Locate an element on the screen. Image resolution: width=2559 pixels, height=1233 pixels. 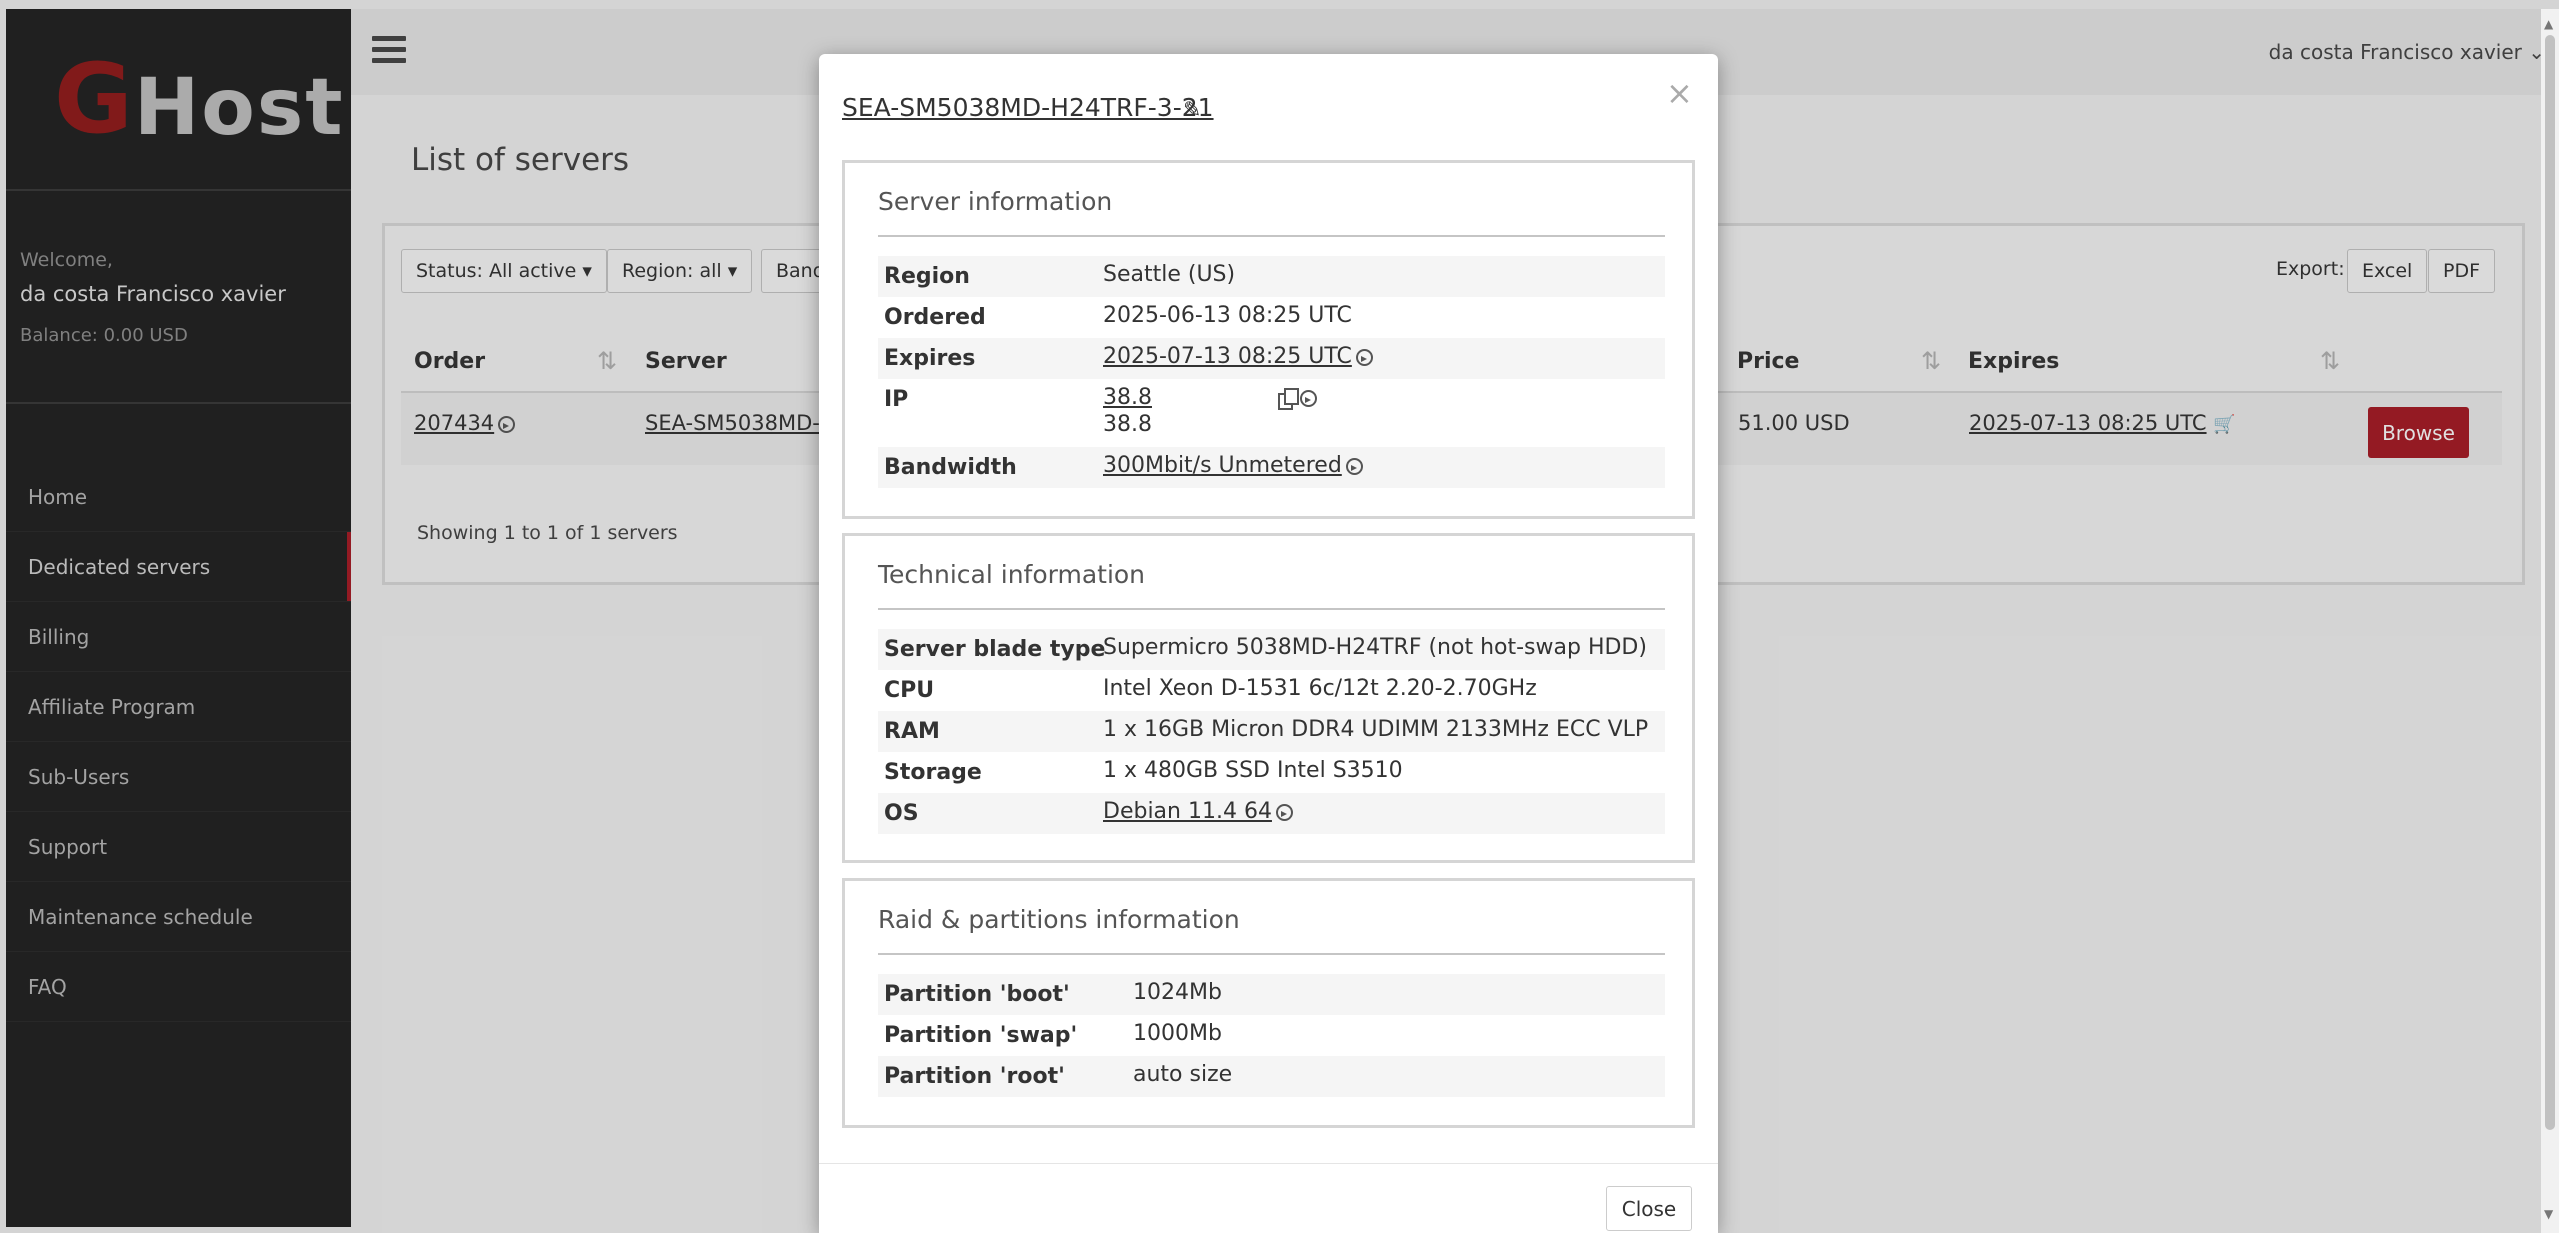
info-value: 300Mbit/s Unmetered is located at coordinates (1233, 465).